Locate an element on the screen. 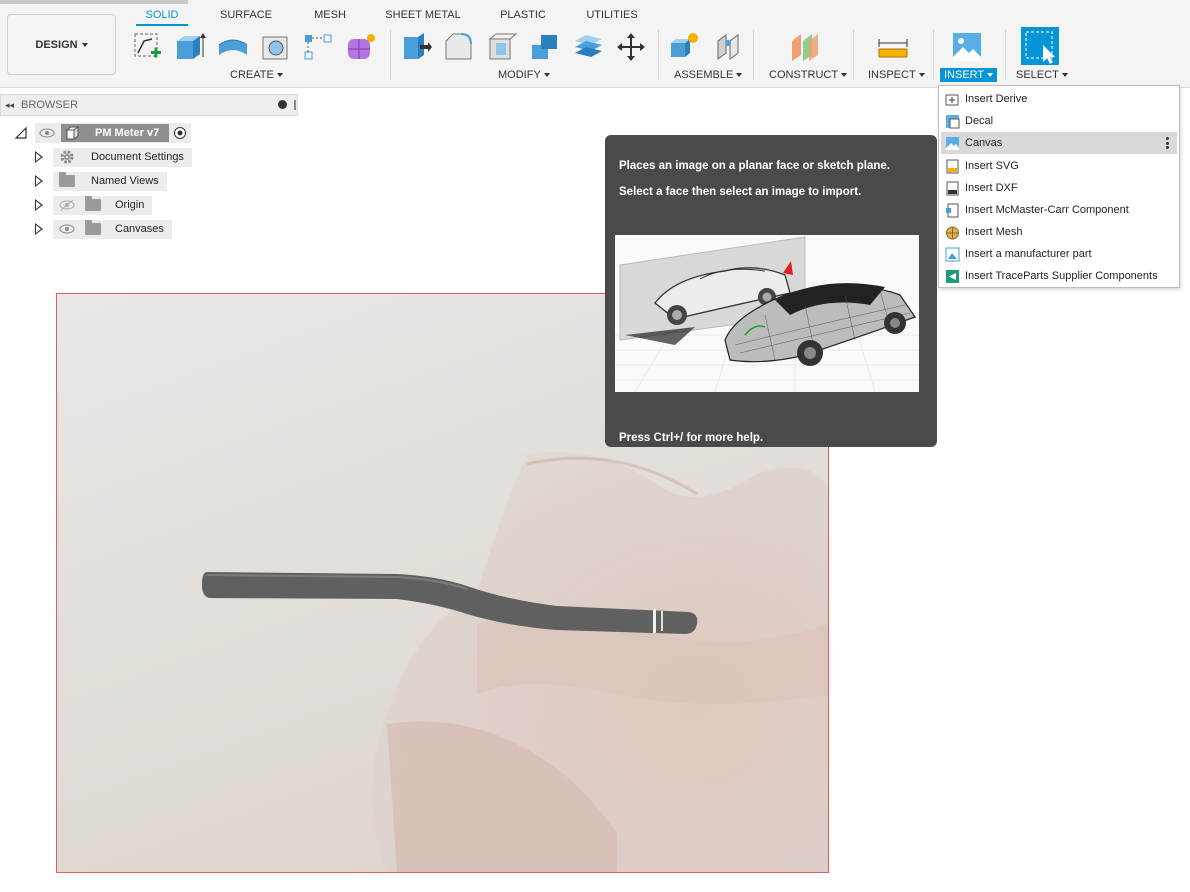  press-pull-tool is located at coordinates (416, 47).